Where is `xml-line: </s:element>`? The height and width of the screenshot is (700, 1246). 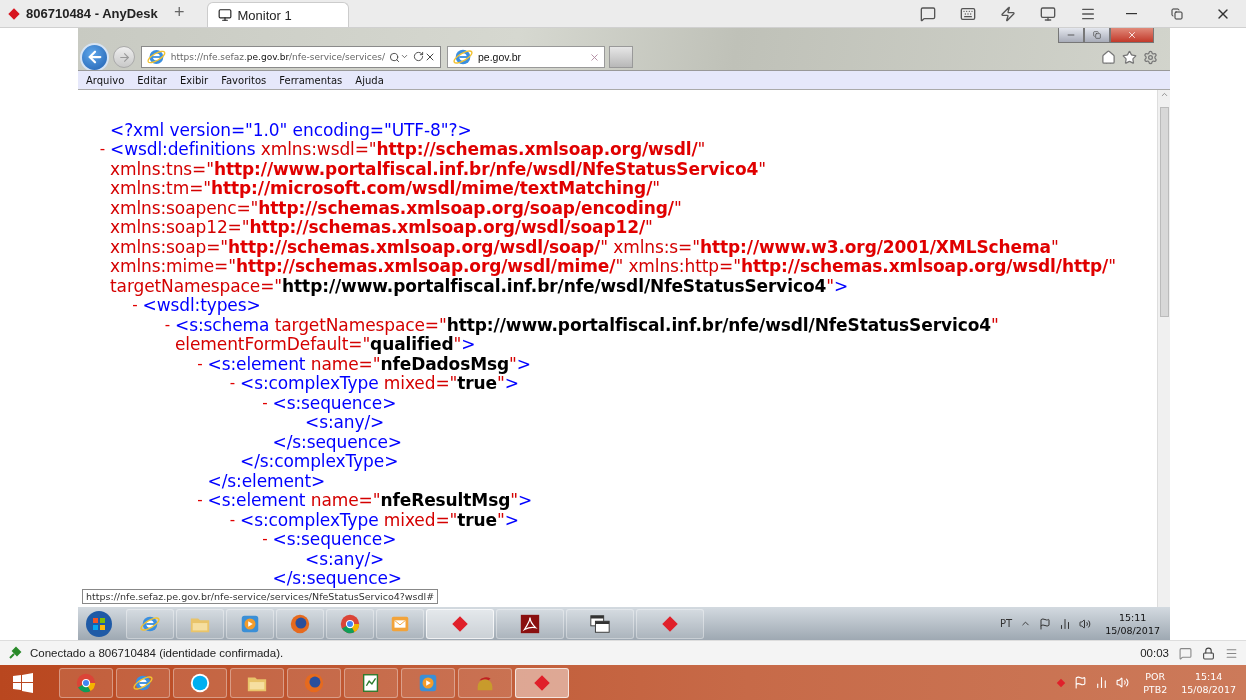
xml-line: </s:element> is located at coordinates (266, 480).